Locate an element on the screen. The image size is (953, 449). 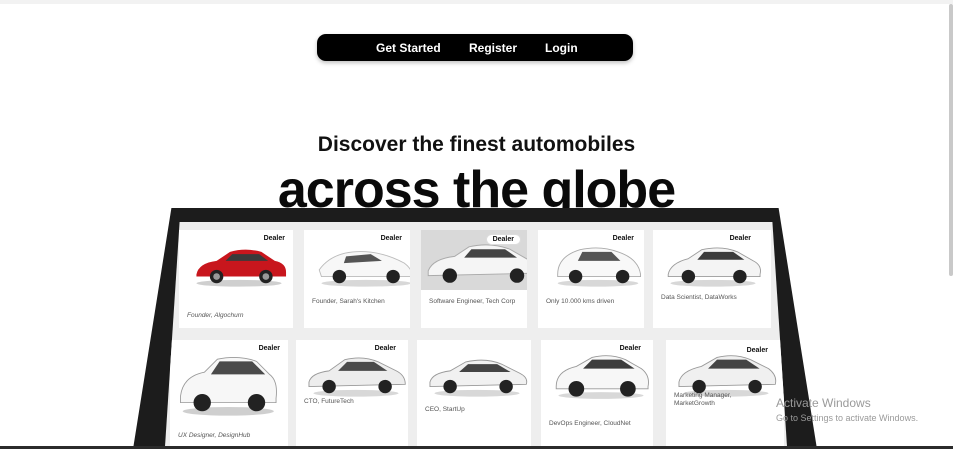
car-card: Dealer Only 10.000 kms driven is located at coordinates (591, 279).